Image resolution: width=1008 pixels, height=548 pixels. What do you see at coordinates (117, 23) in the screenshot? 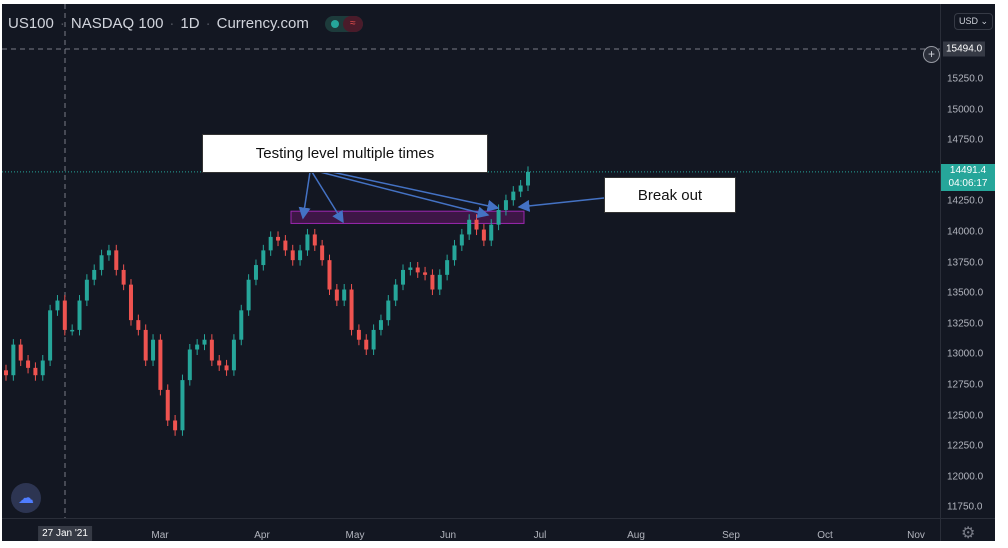
I see `symbol-name: NASDAQ 100` at bounding box center [117, 23].